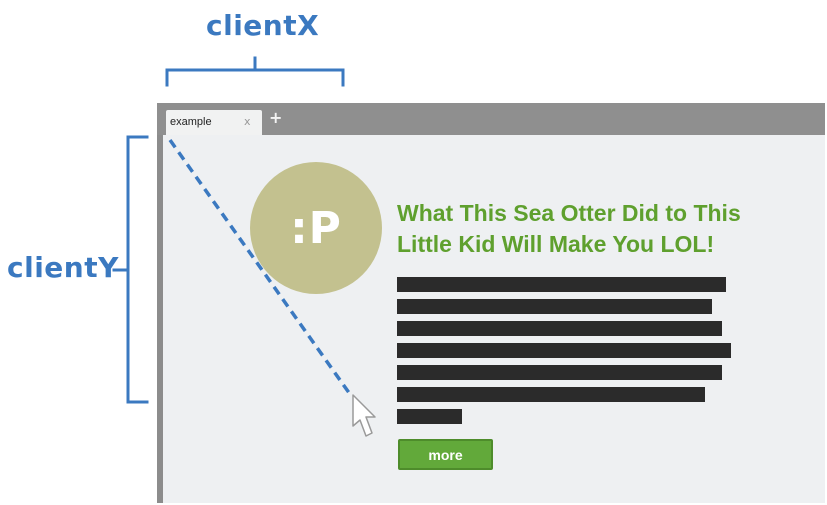 Image resolution: width=827 pixels, height=505 pixels. Describe the element at coordinates (214, 122) in the screenshot. I see `browser-tab: example x` at that location.